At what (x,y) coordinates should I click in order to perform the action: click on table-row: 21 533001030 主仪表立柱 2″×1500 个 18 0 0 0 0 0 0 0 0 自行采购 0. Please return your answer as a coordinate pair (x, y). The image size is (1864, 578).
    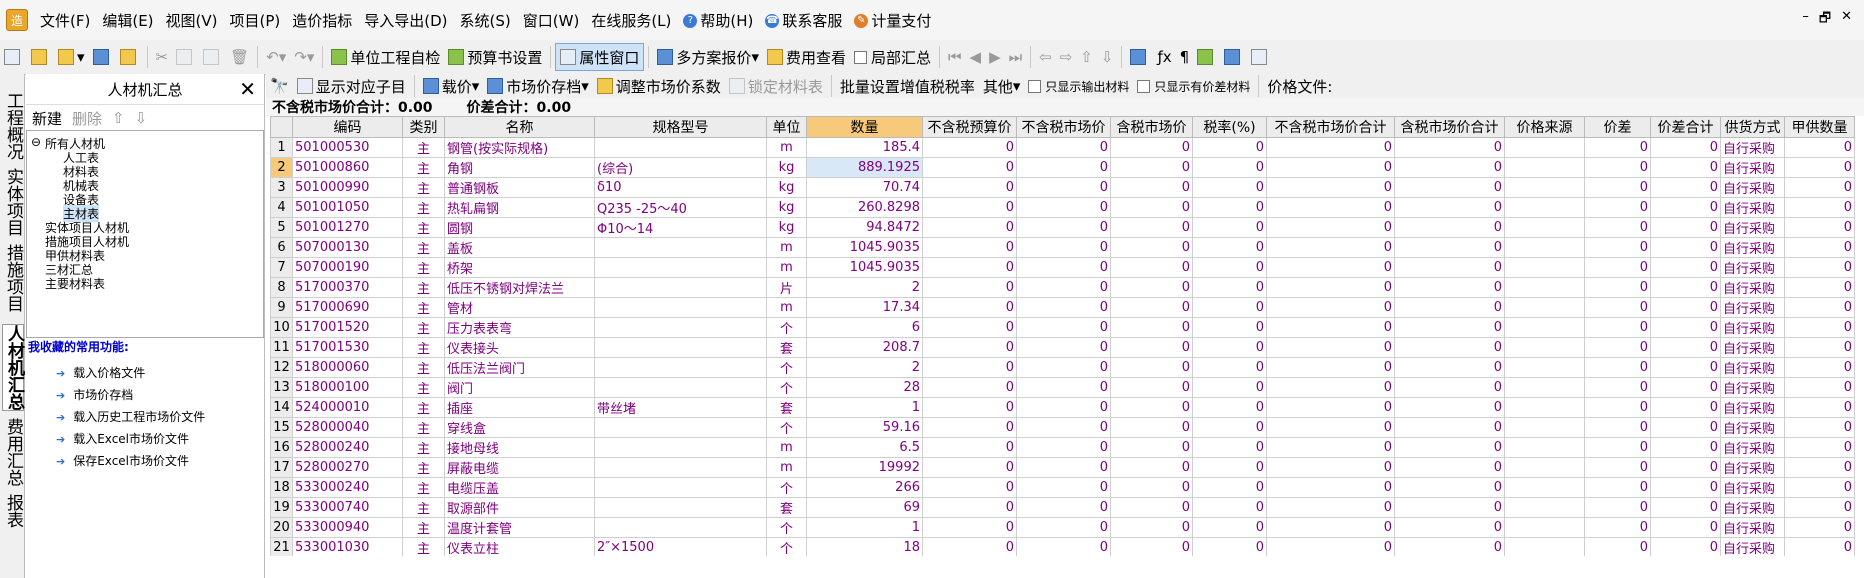
    Looking at the image, I should click on (1062, 547).